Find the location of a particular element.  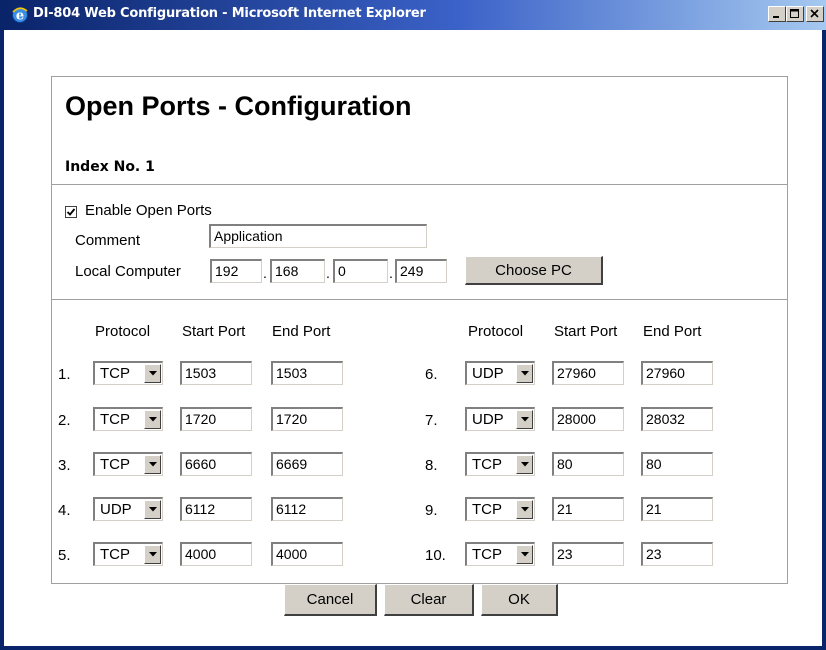

maximize-button is located at coordinates (795, 14).